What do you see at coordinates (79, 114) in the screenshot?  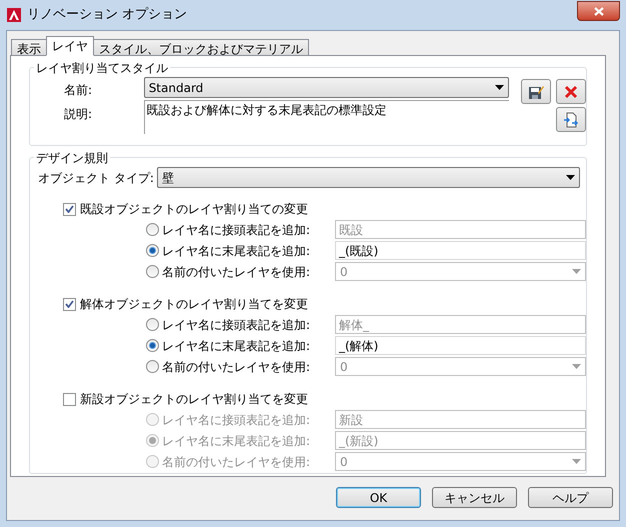 I see `field-label: 説明:` at bounding box center [79, 114].